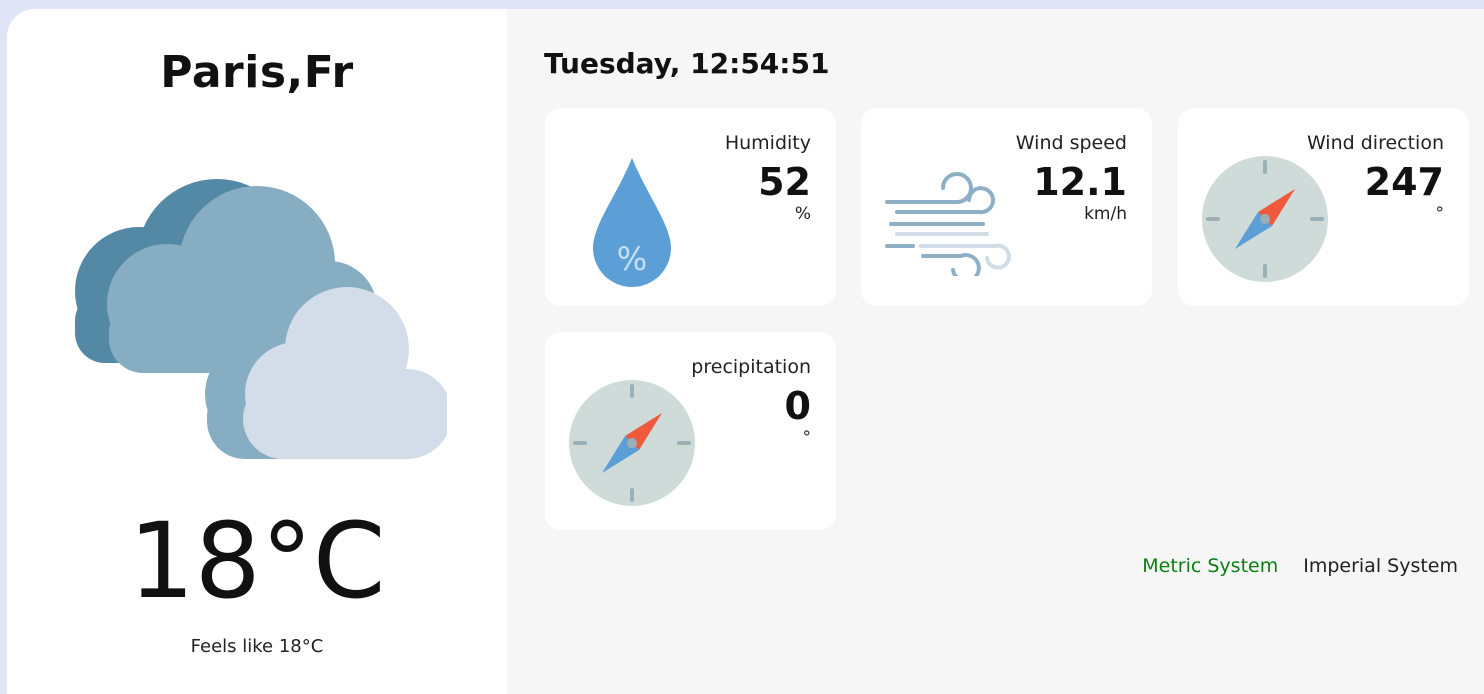 The height and width of the screenshot is (694, 1484). Describe the element at coordinates (1375, 143) in the screenshot. I see `wind-direction-label: Wind direction` at that location.